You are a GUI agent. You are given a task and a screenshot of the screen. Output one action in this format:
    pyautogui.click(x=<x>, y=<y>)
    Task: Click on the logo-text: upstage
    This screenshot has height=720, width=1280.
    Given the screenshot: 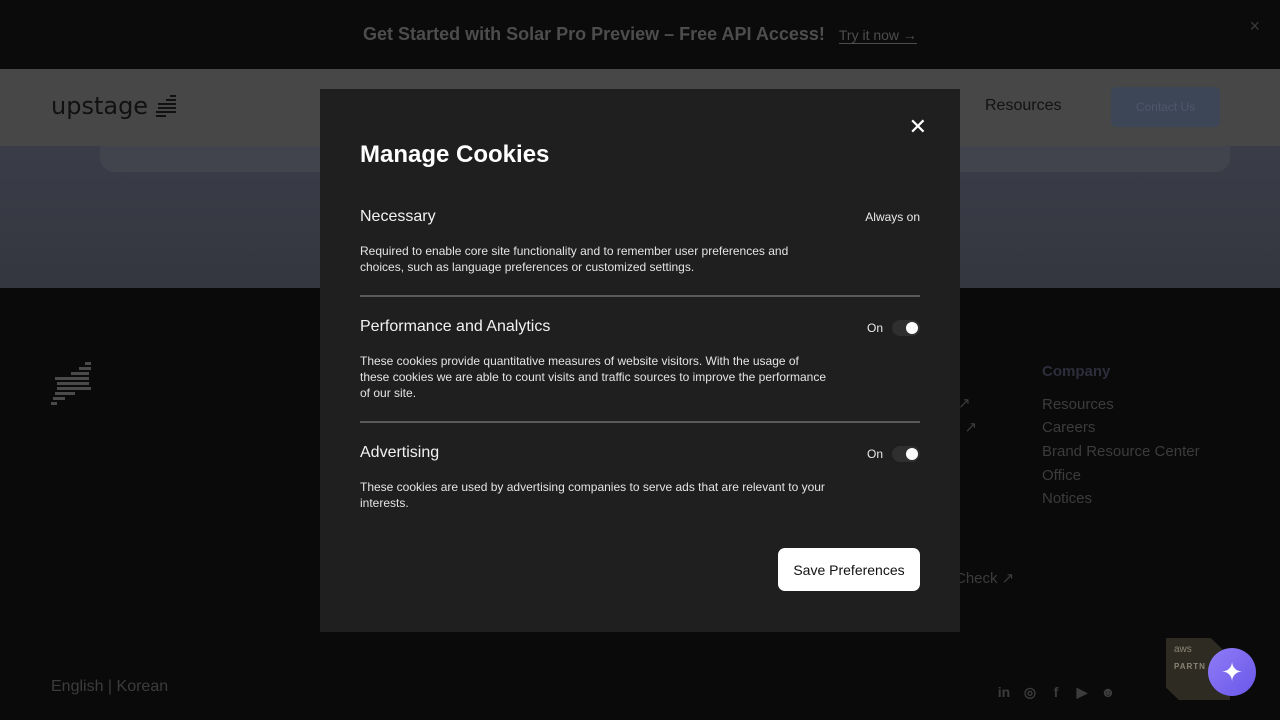 What is the action you would take?
    pyautogui.click(x=100, y=106)
    